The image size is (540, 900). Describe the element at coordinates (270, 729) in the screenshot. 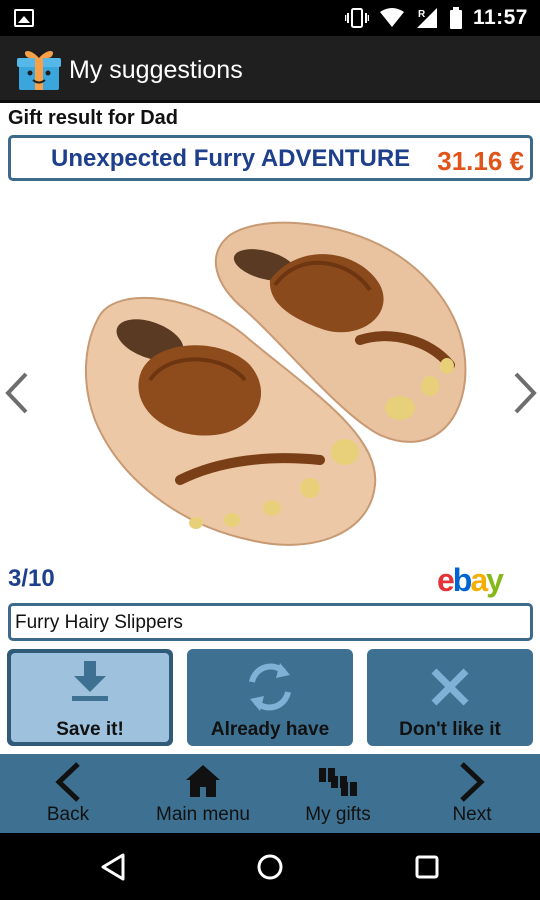

I see `already-have-button-label: Already have` at that location.